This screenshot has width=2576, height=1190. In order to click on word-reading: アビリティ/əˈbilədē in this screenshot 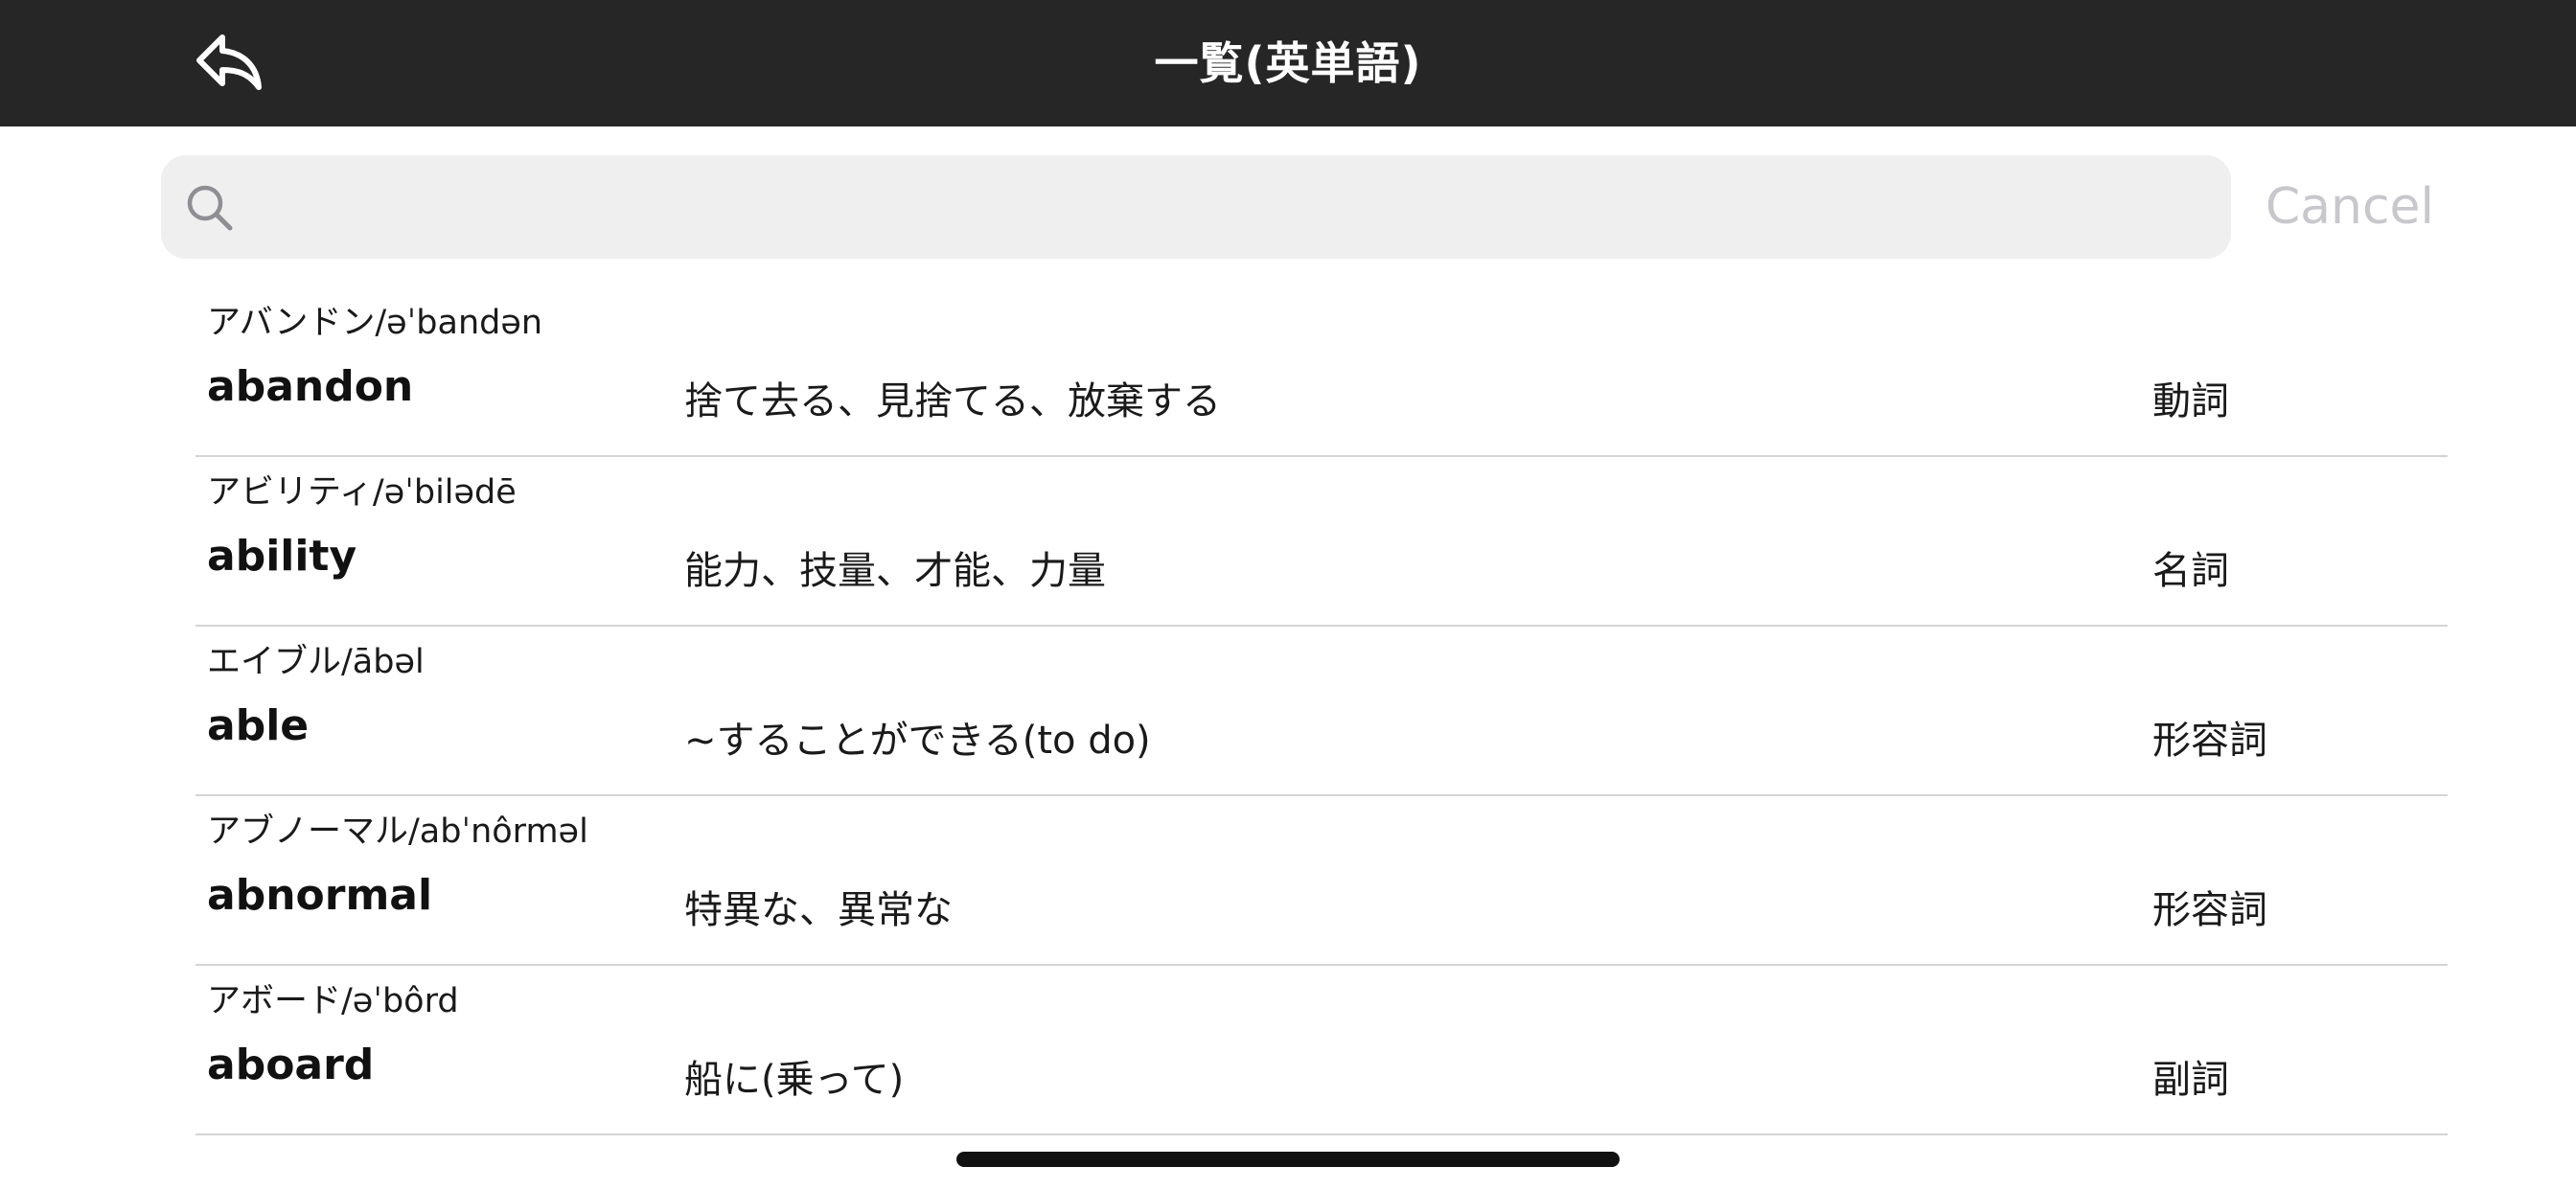, I will do `click(362, 493)`.